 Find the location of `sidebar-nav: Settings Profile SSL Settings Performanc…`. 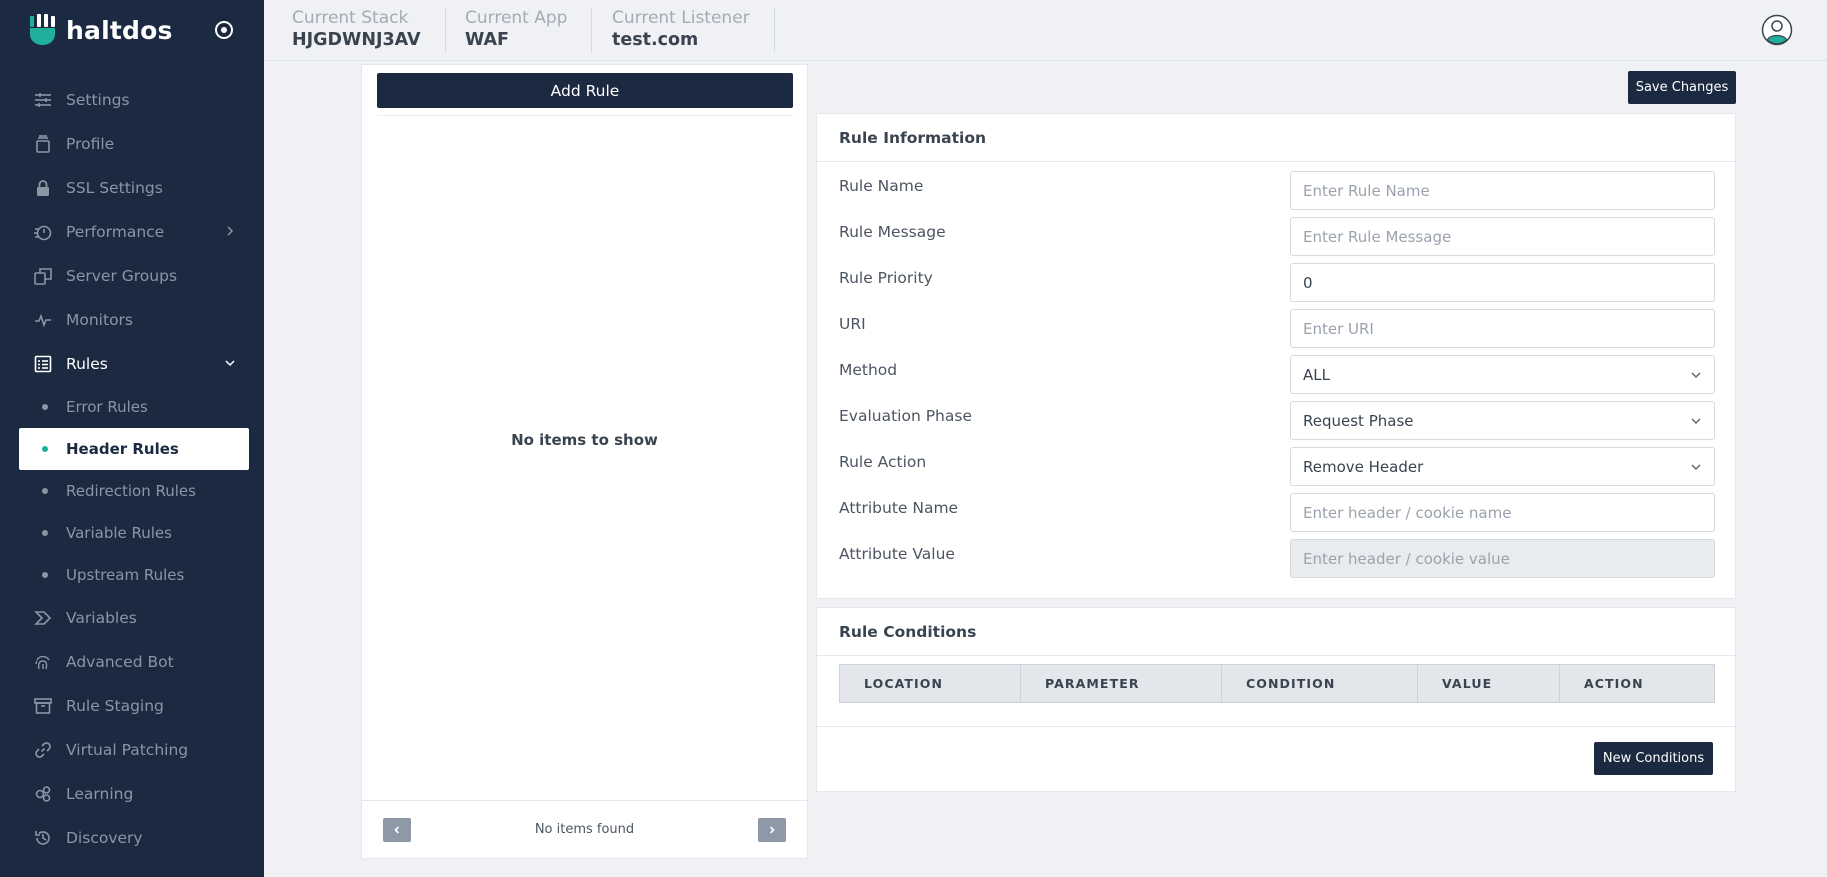

sidebar-nav: Settings Profile SSL Settings Performanc… is located at coordinates (132, 469).